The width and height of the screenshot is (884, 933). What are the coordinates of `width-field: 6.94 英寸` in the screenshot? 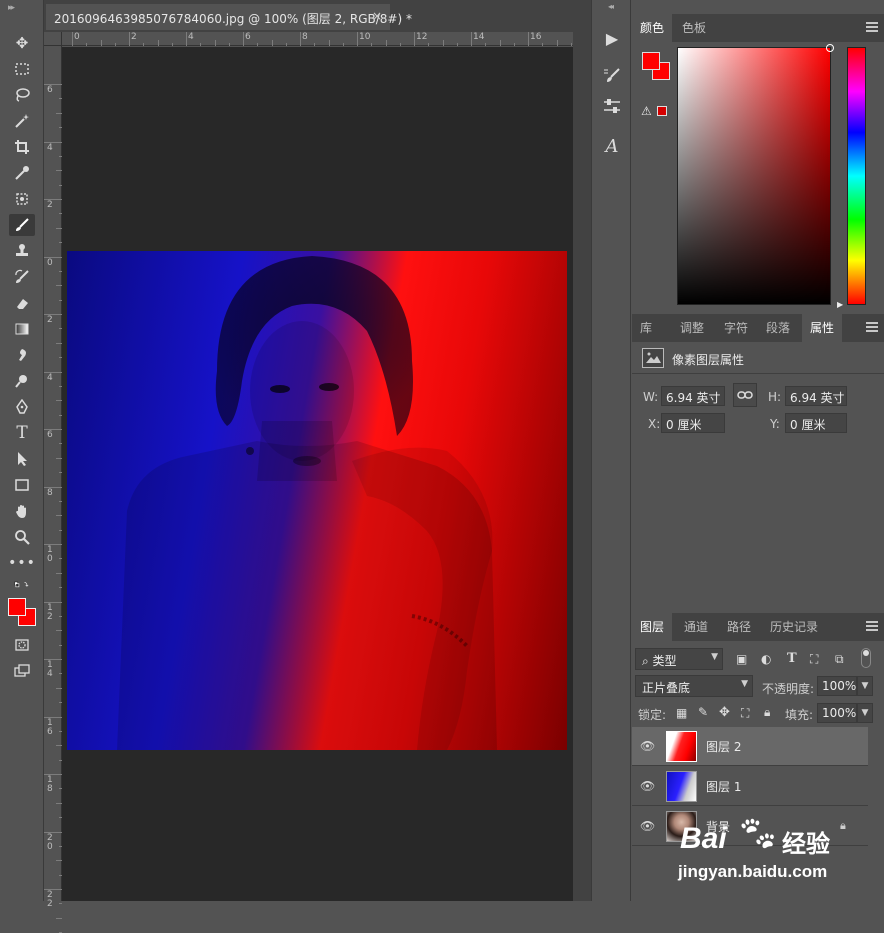 It's located at (693, 396).